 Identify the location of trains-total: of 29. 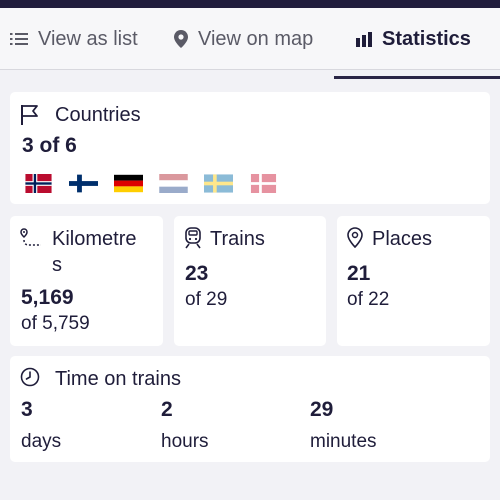
(206, 299).